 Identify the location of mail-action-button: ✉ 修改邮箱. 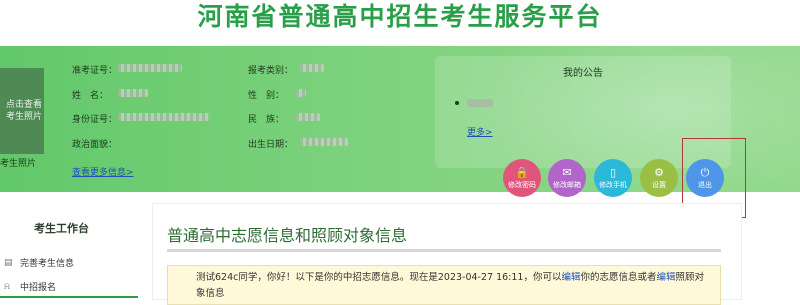
(567, 178).